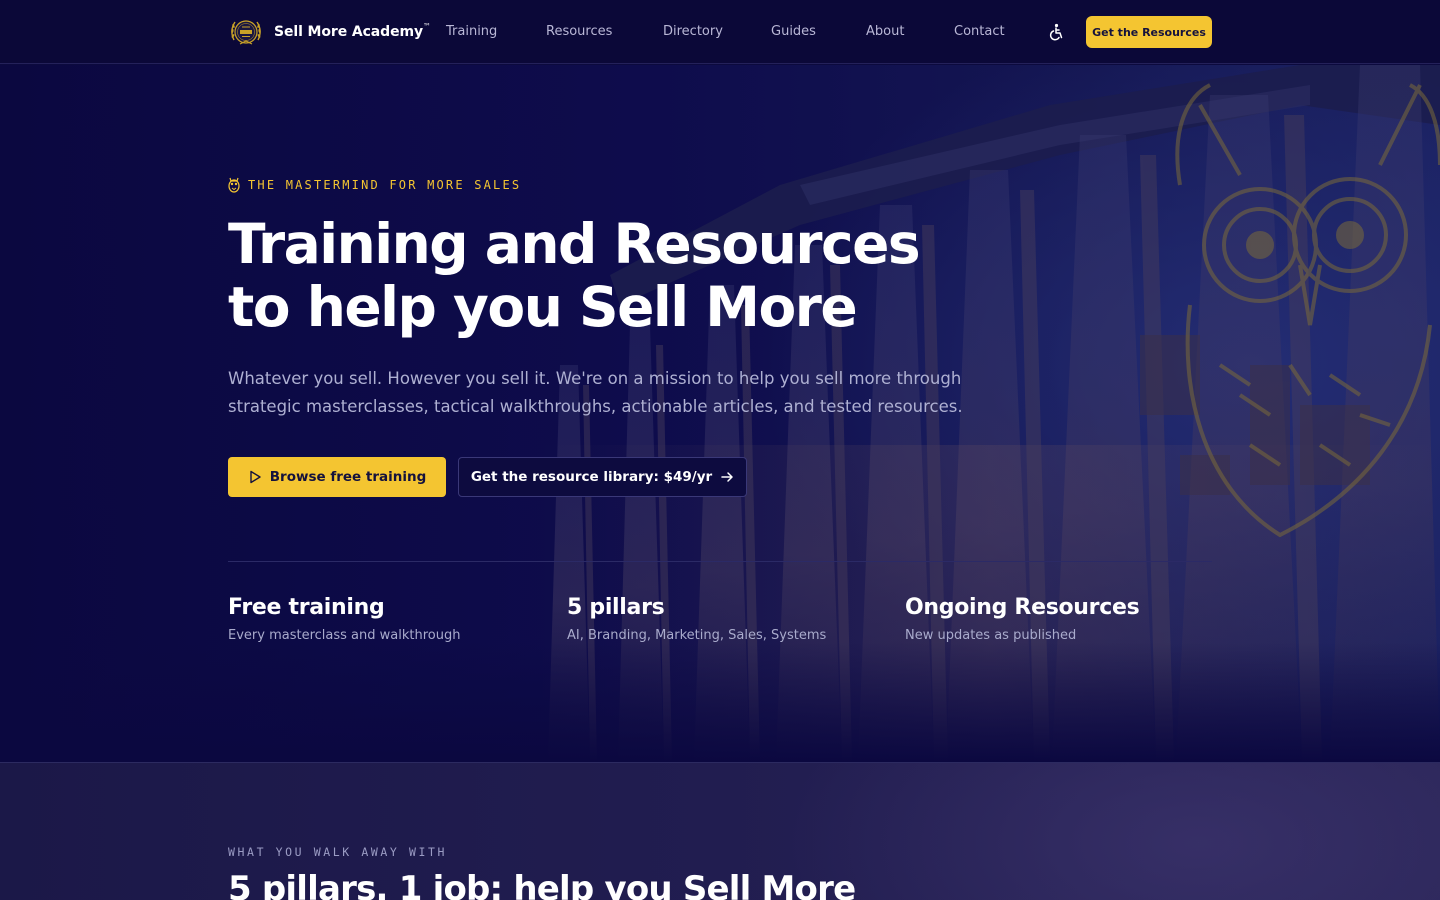 The width and height of the screenshot is (1440, 900). What do you see at coordinates (385, 185) in the screenshot?
I see `hero-eyebrow-text: THE MASTERMIND FOR MORE SALES` at bounding box center [385, 185].